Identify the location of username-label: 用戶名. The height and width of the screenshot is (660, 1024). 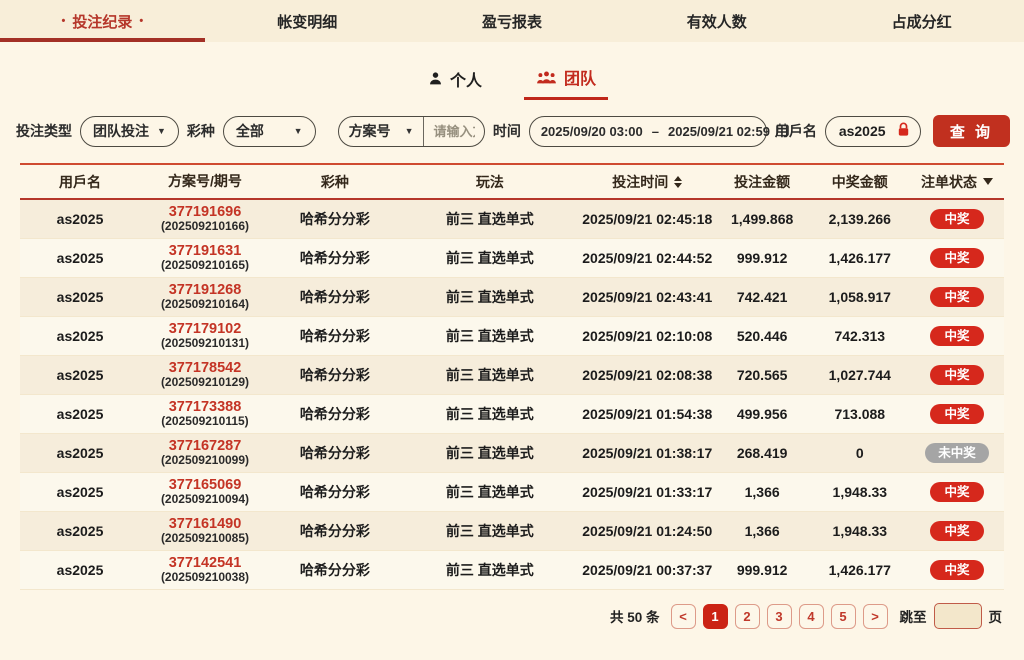
(795, 131).